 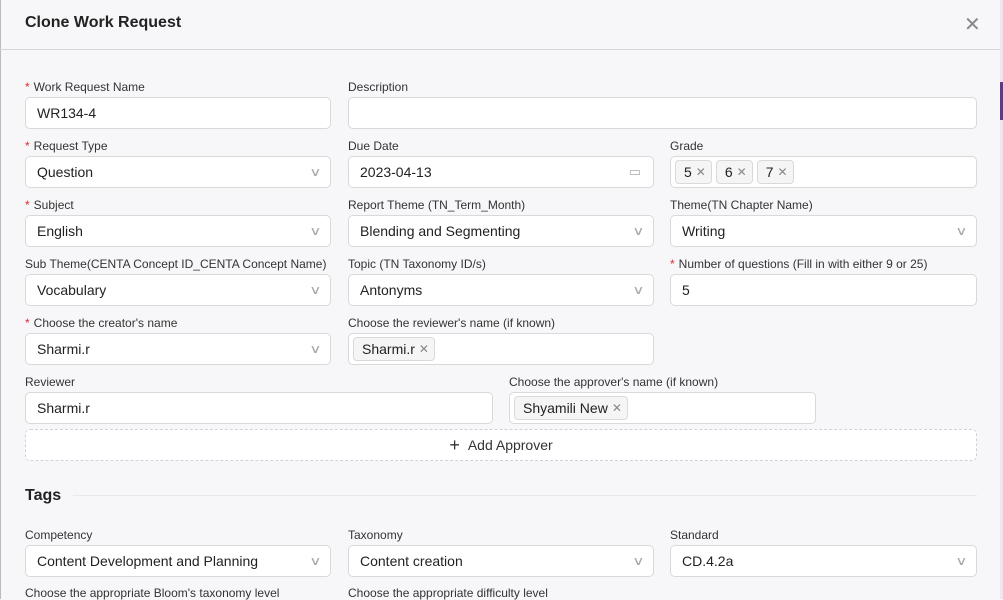 What do you see at coordinates (105, 323) in the screenshot?
I see `label-text: Choose the creator's name` at bounding box center [105, 323].